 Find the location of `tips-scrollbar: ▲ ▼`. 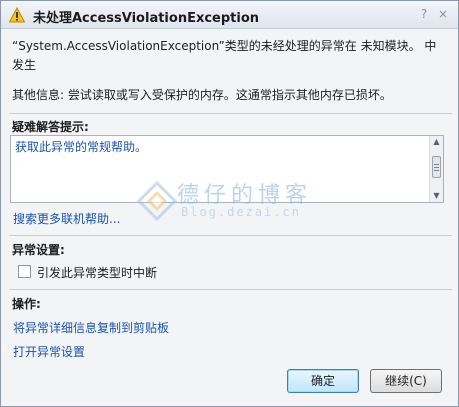

tips-scrollbar: ▲ ▼ is located at coordinates (436, 169).